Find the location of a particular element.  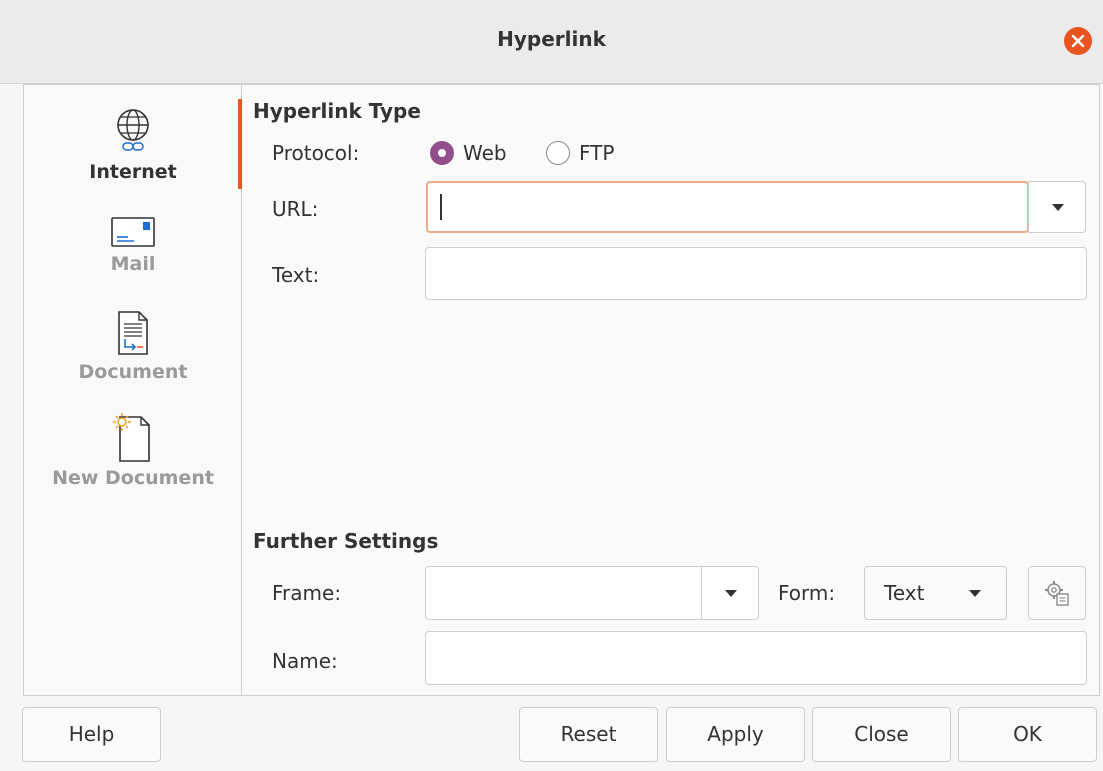

form-events-button is located at coordinates (1057, 593).